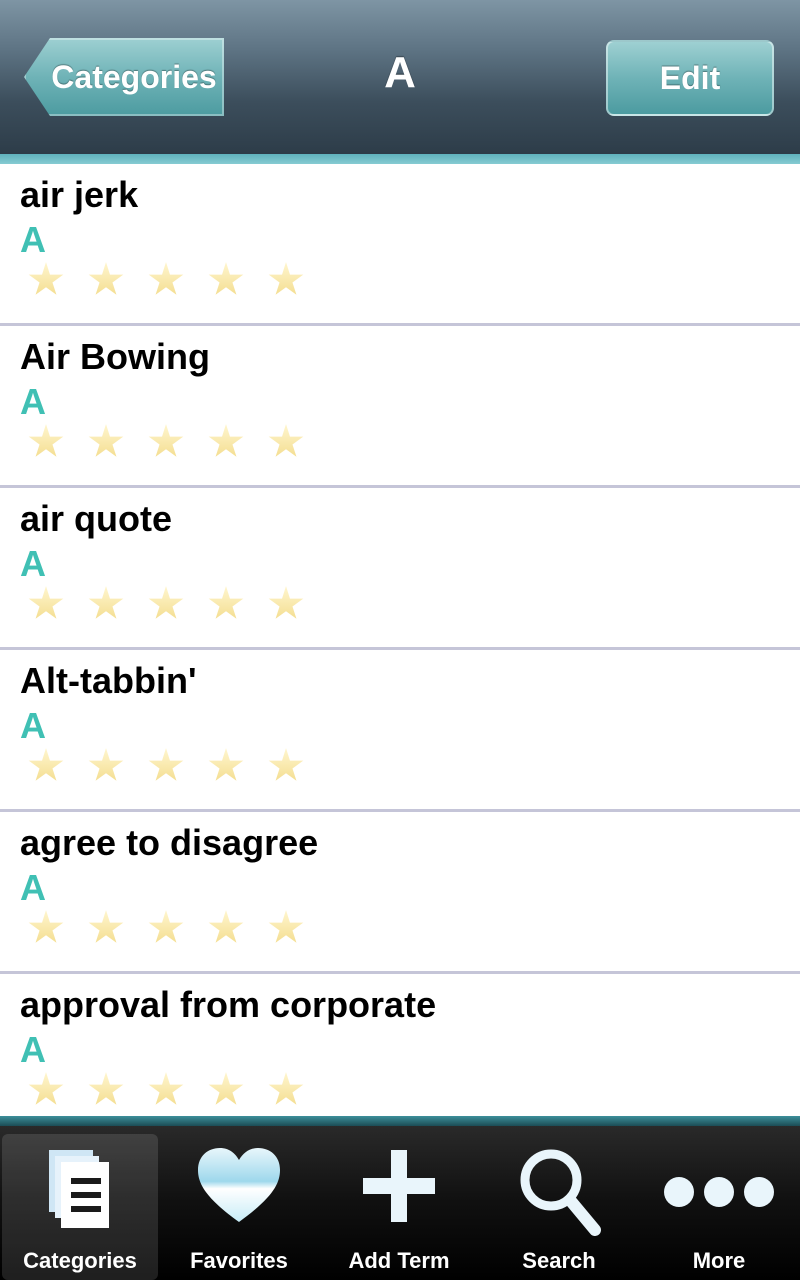  I want to click on term-title: air jerk, so click(79, 194).